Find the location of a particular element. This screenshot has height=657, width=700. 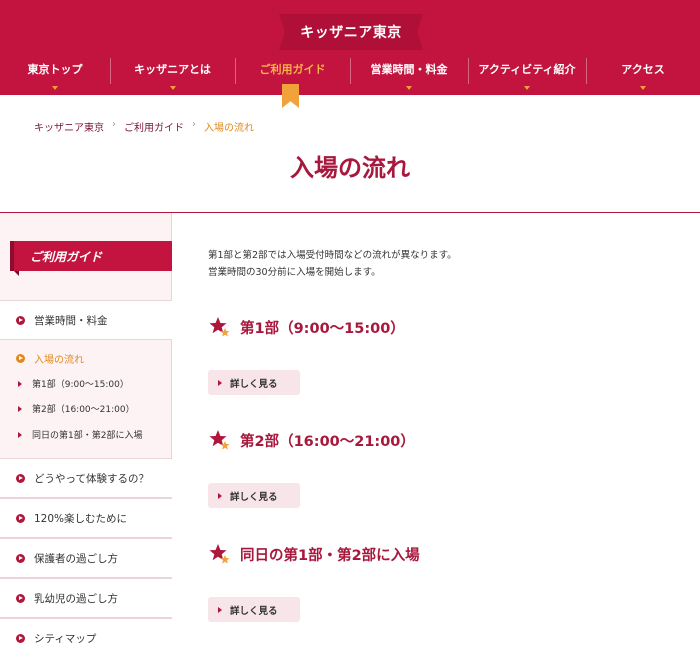

section-title-text: 第2部（16:00～21:00） is located at coordinates (327, 441).